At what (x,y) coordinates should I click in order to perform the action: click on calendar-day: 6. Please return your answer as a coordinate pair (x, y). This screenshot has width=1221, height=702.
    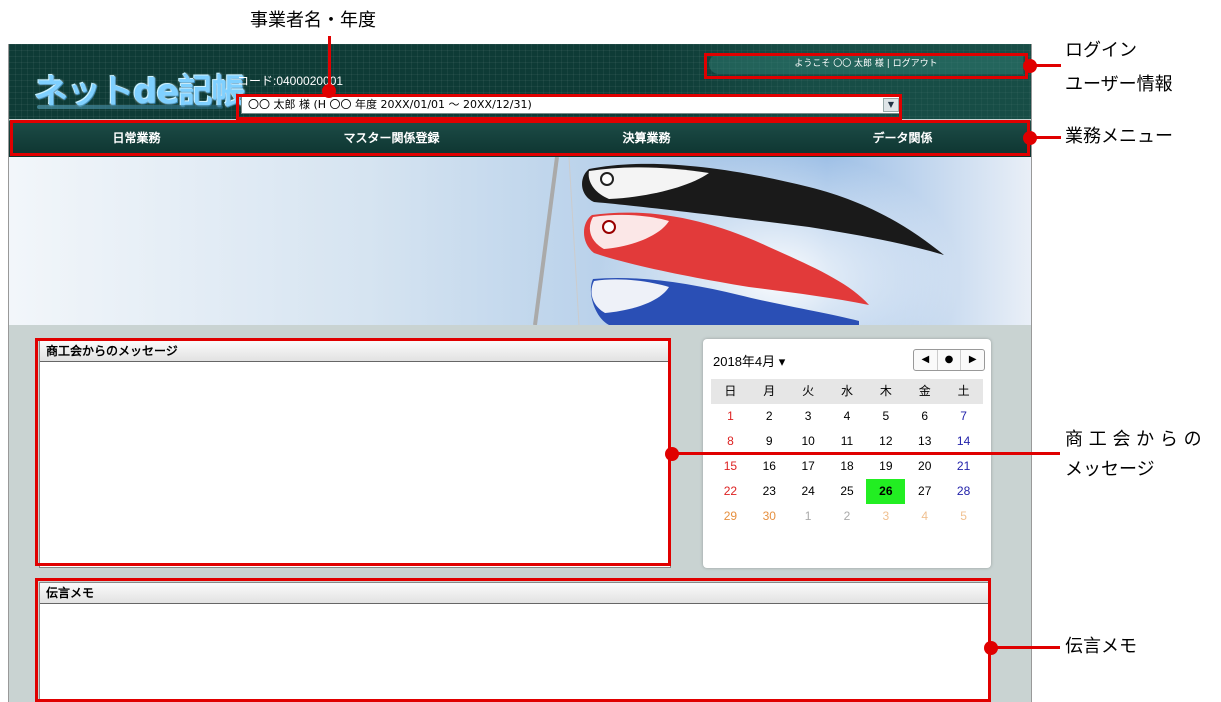
    Looking at the image, I should click on (924, 416).